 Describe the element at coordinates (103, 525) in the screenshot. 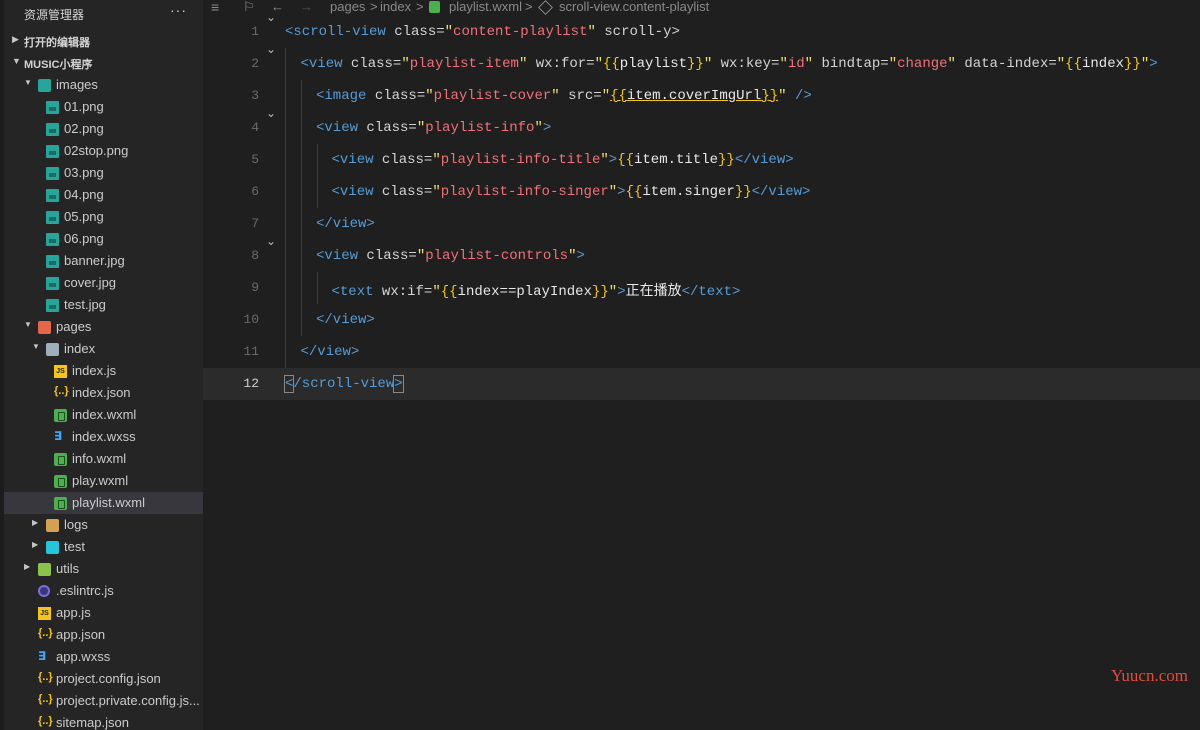

I see `tree-folder: ▶ logs` at that location.